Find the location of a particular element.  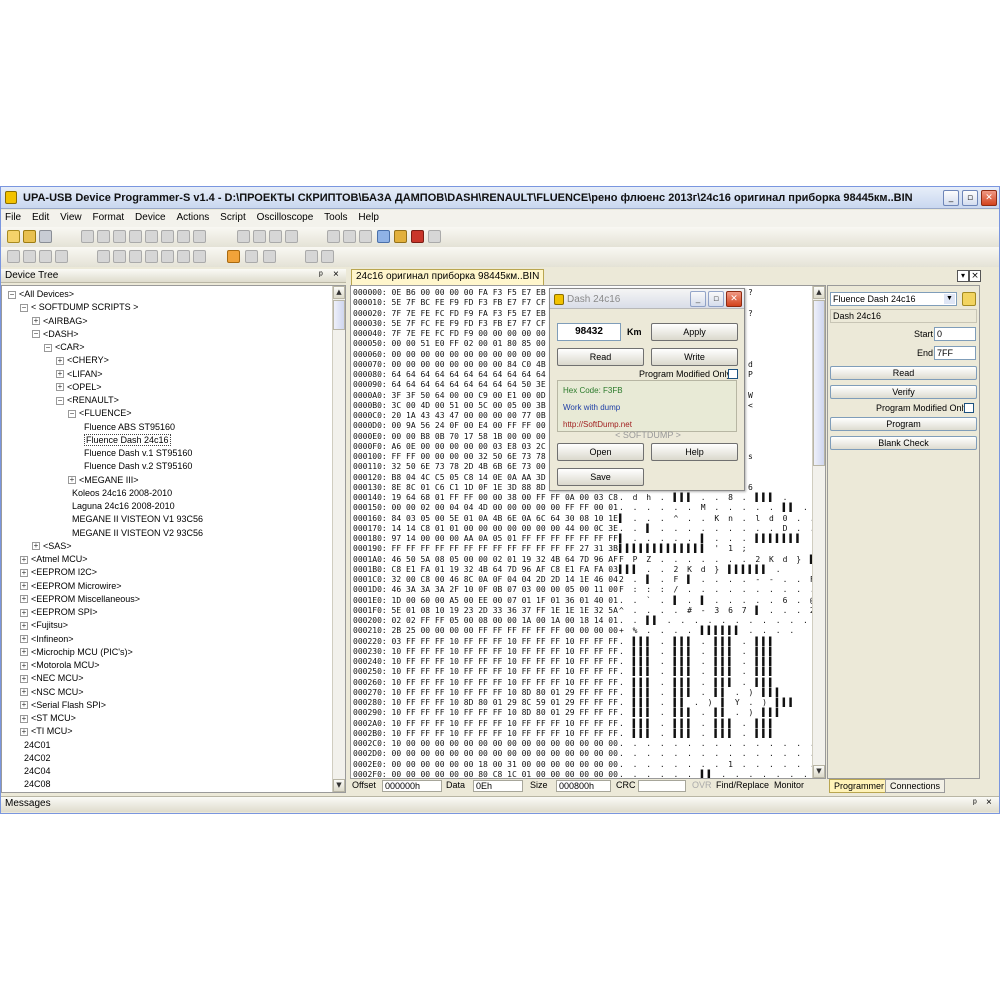

menu-oscilloscope: Oscilloscope is located at coordinates (285, 217).